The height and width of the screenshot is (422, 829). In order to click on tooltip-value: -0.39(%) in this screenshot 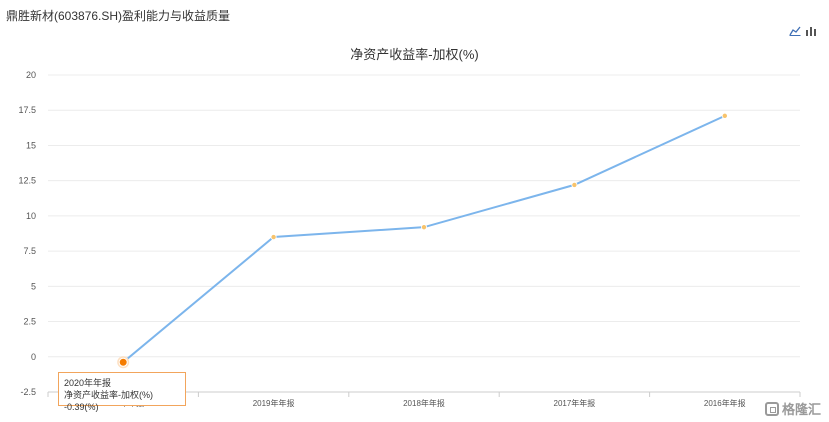, I will do `click(81, 407)`.